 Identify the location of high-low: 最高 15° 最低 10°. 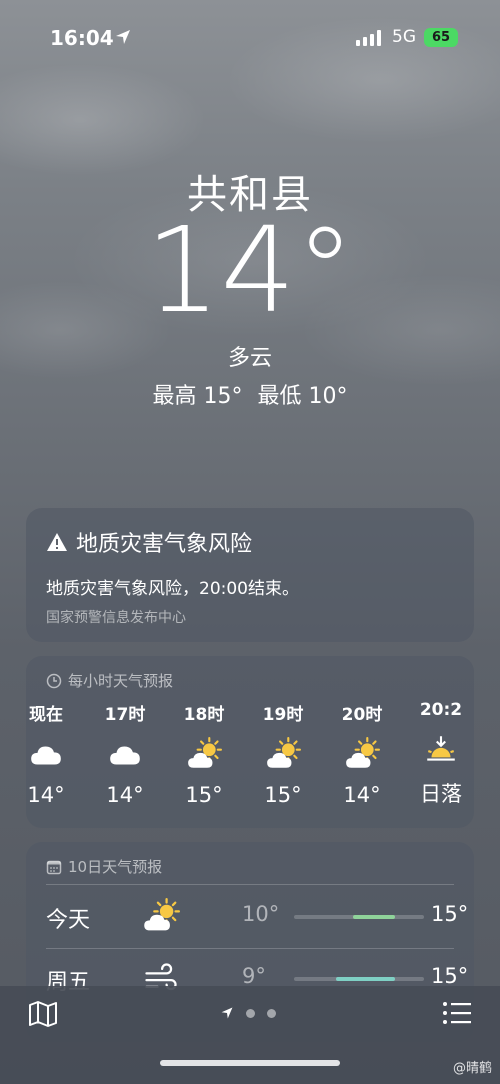
(250, 394).